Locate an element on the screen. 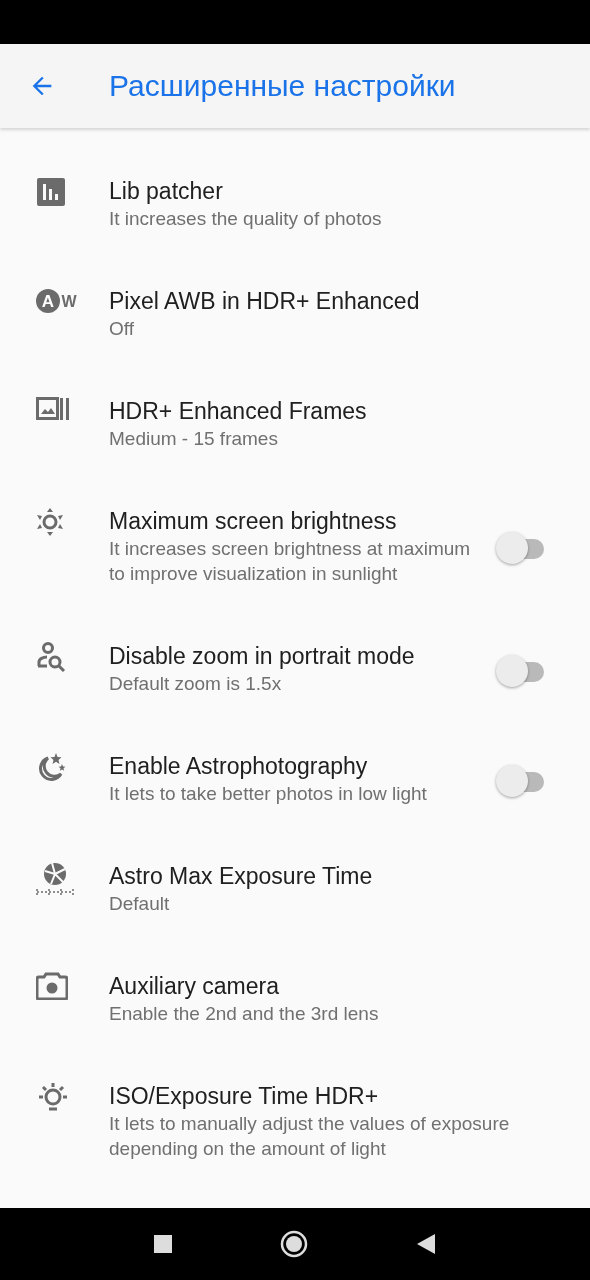  setting-title: ISO/Exposure Time HDR+ is located at coordinates (244, 1096).